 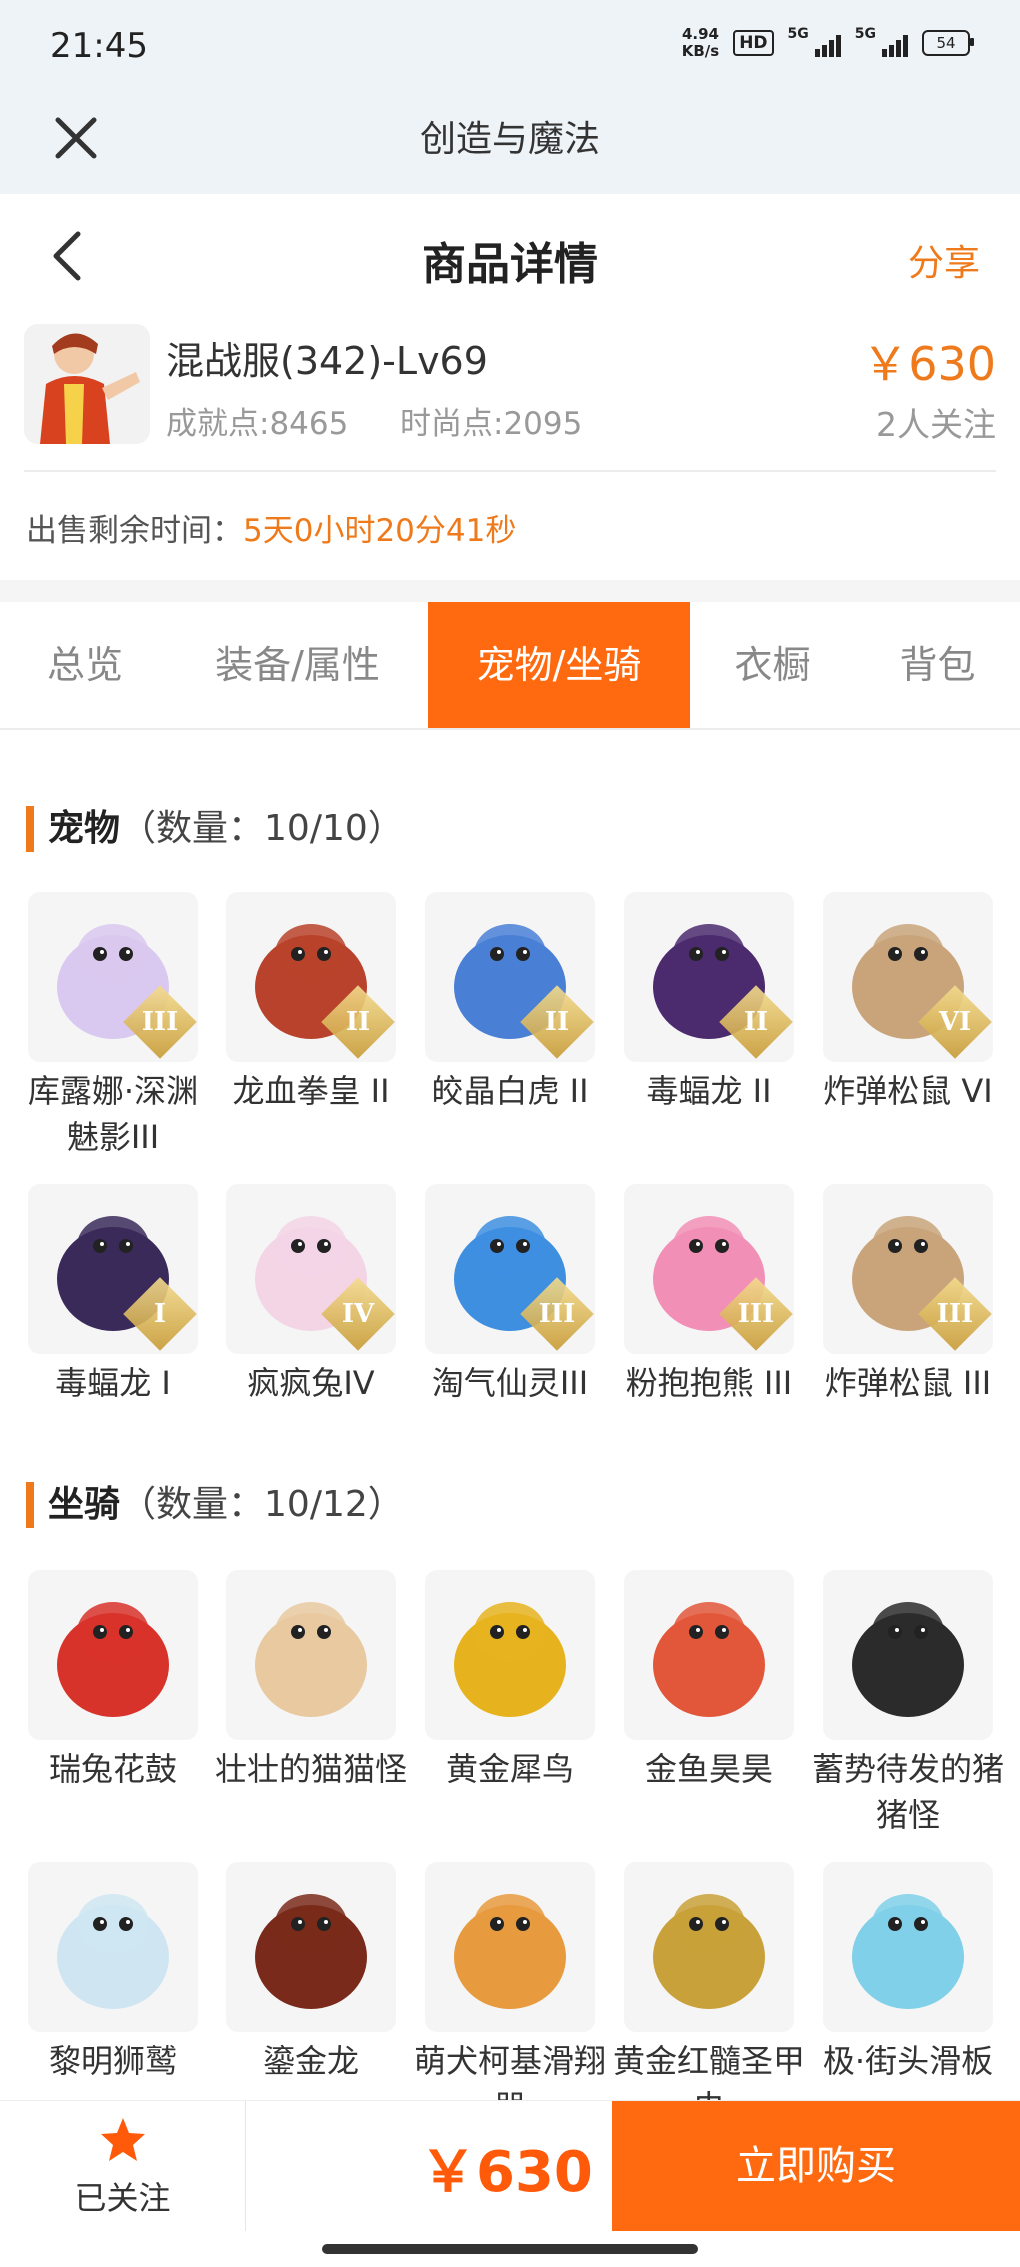 What do you see at coordinates (798, 34) in the screenshot?
I see `net-label-1: 5G` at bounding box center [798, 34].